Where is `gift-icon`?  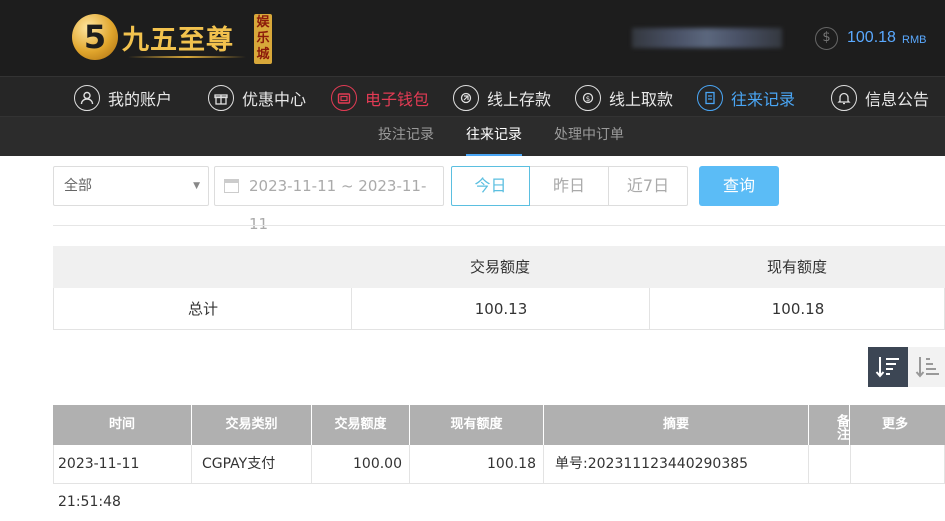 gift-icon is located at coordinates (221, 98).